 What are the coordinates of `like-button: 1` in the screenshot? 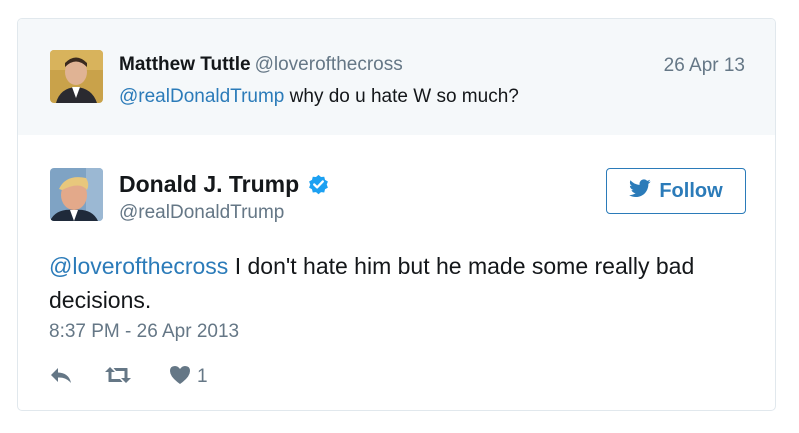 It's located at (188, 377).